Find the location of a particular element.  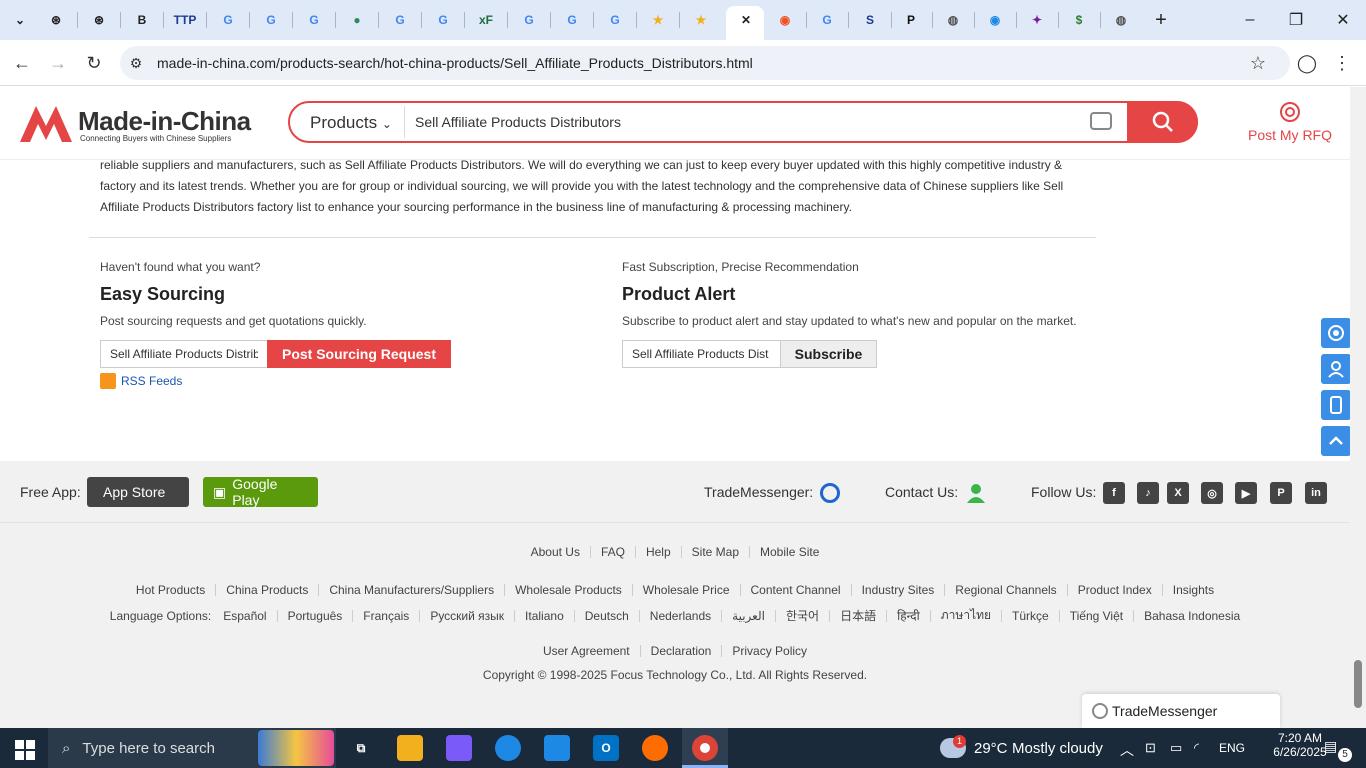

footer-link: Deutsch is located at coordinates (607, 616).